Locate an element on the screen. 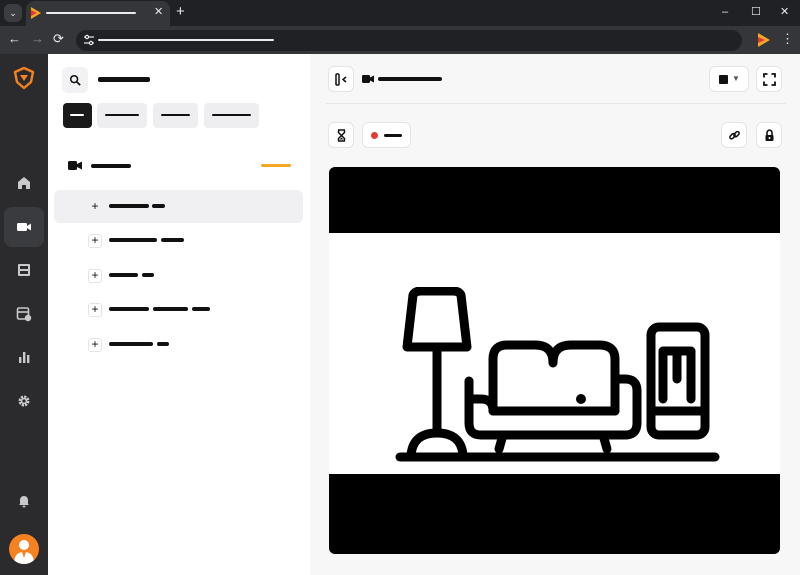 This screenshot has height=575, width=800. share-link-button is located at coordinates (734, 135).